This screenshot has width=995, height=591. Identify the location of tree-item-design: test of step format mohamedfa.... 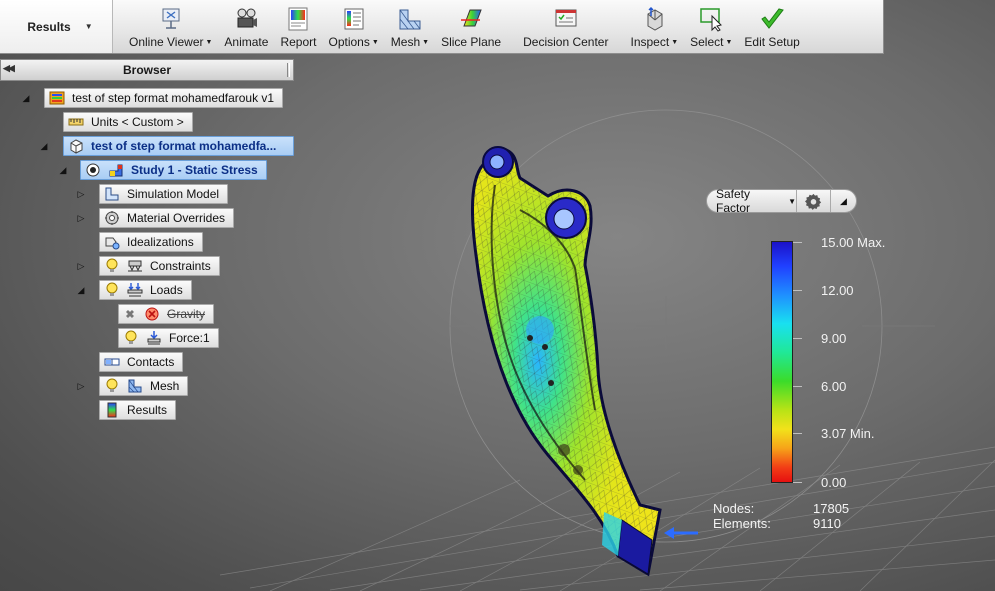
(178, 146).